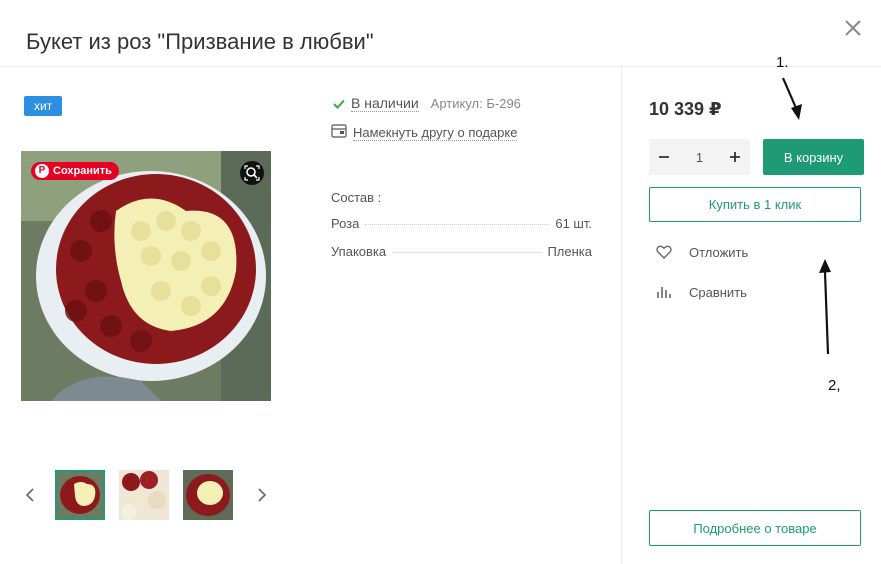 The image size is (881, 564). What do you see at coordinates (440, 66) in the screenshot?
I see `header-divider` at bounding box center [440, 66].